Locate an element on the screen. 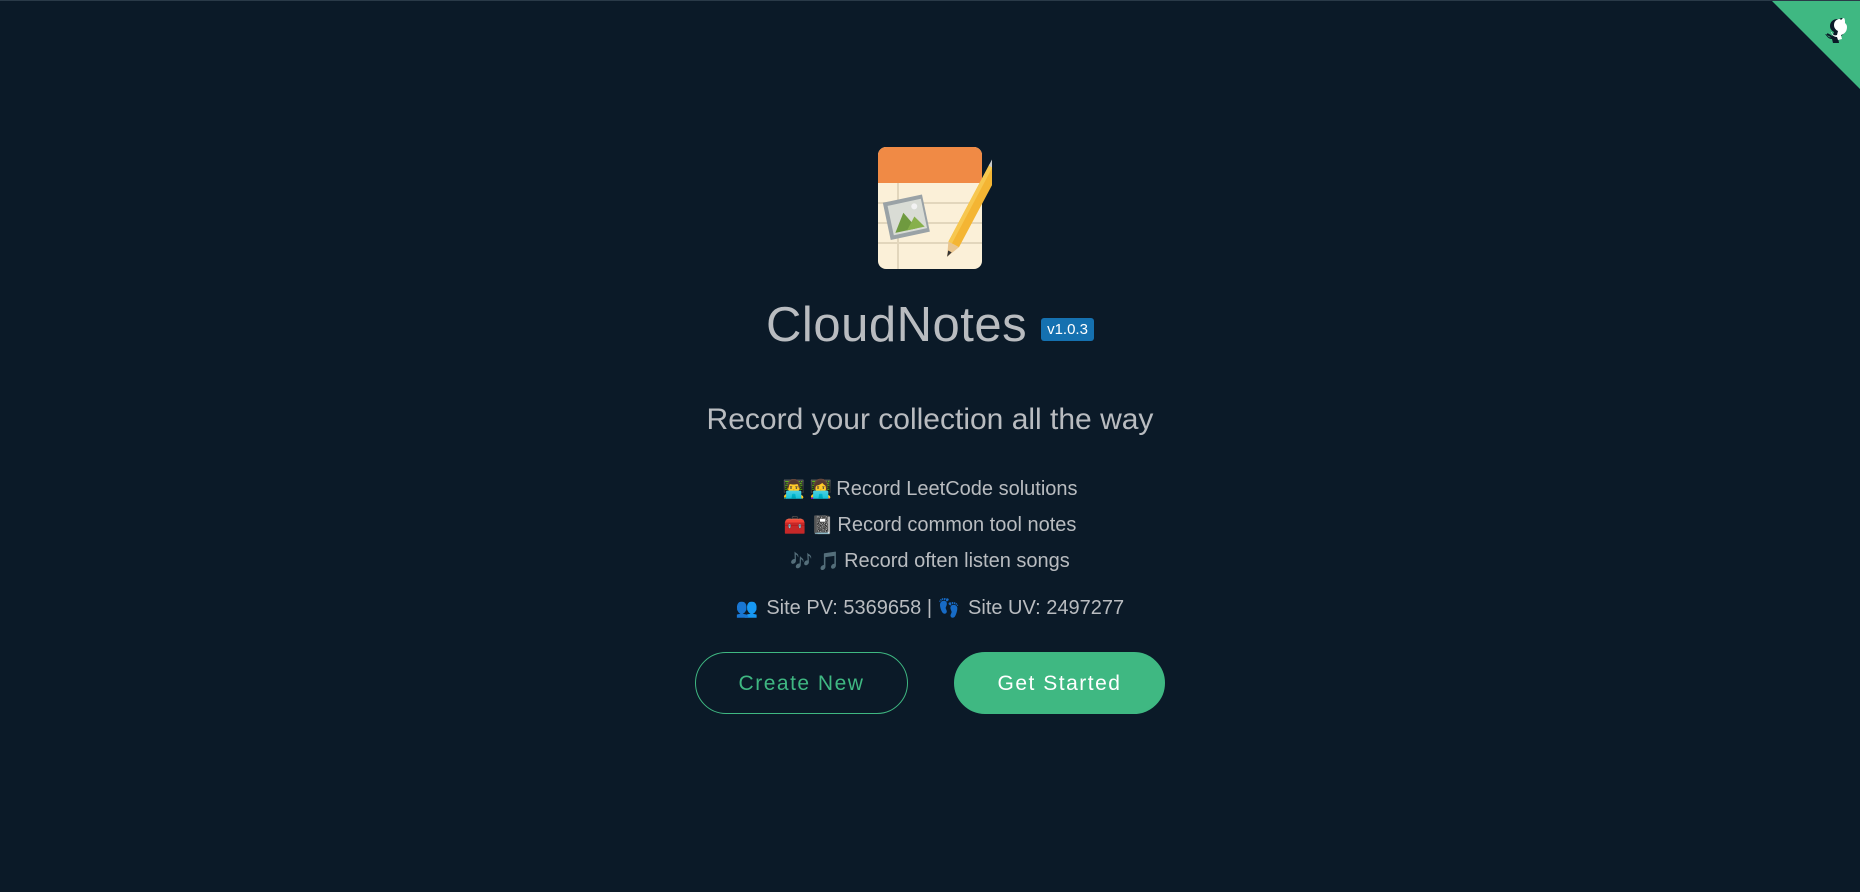 The image size is (1860, 892). create-new-button: Create New is located at coordinates (801, 683).